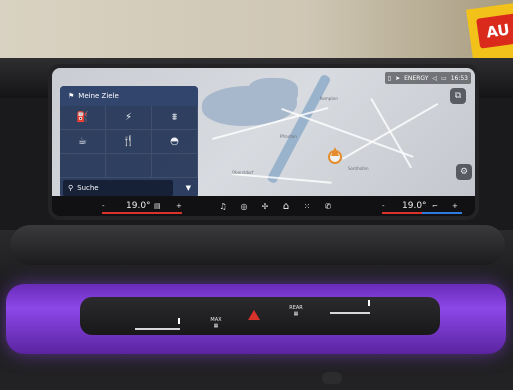 The image size is (513, 390). I want to click on search-row: ⚲ Suche ▼, so click(129, 188).